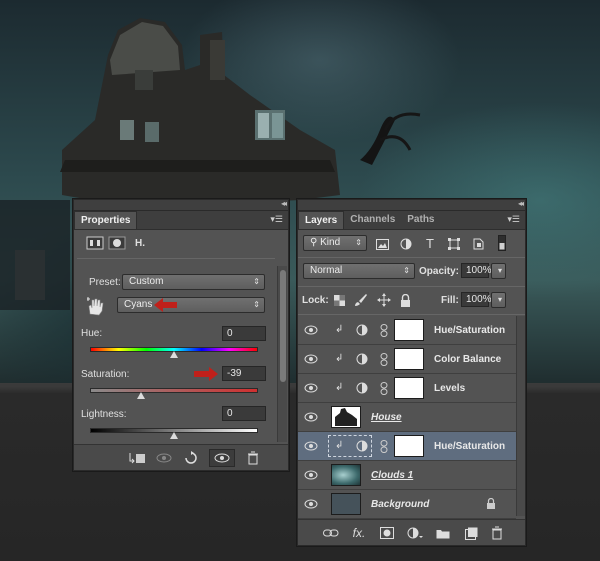 The image size is (600, 561). What do you see at coordinates (141, 395) in the screenshot?
I see `saturation-slider-thumb` at bounding box center [141, 395].